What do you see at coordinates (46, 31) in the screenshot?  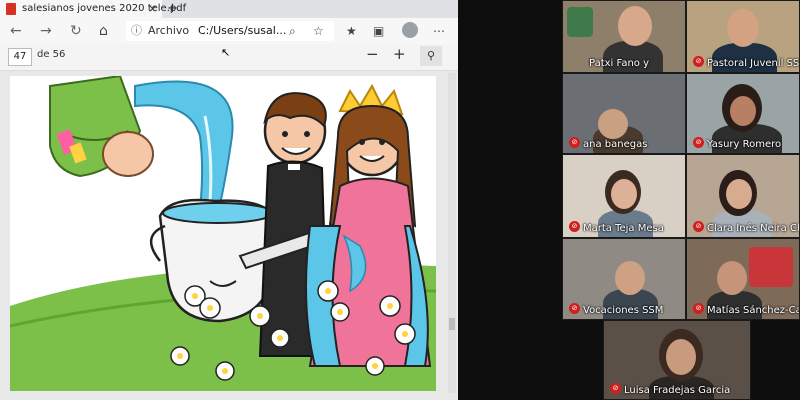 I see `forward-icon: →` at bounding box center [46, 31].